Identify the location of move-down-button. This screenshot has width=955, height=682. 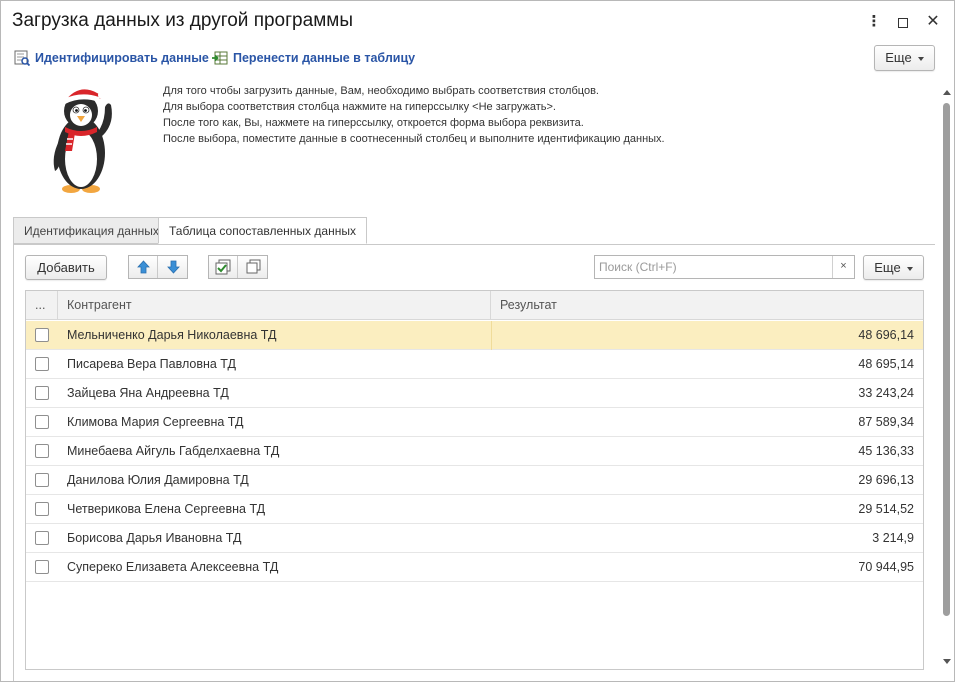
(173, 267).